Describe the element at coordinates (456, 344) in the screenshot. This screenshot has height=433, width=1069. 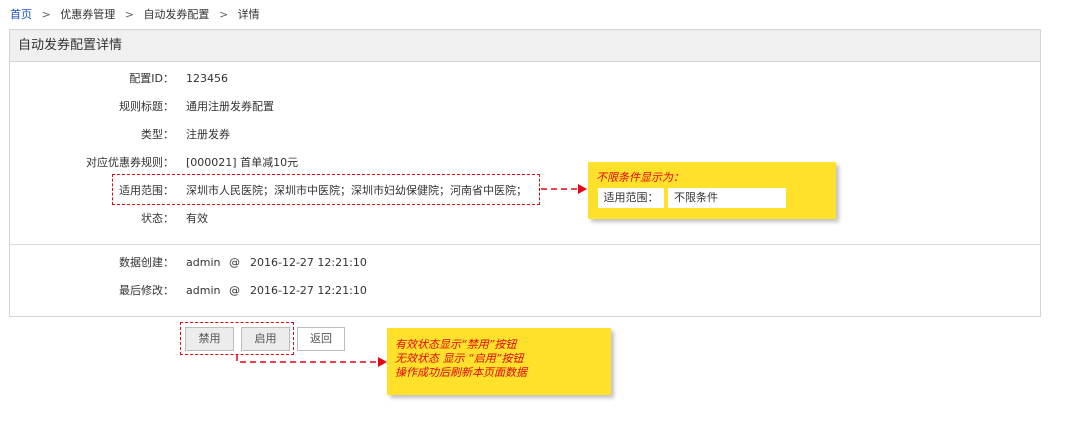
I see `button-note-line: 有效状态显示“禁用”按钮` at that location.